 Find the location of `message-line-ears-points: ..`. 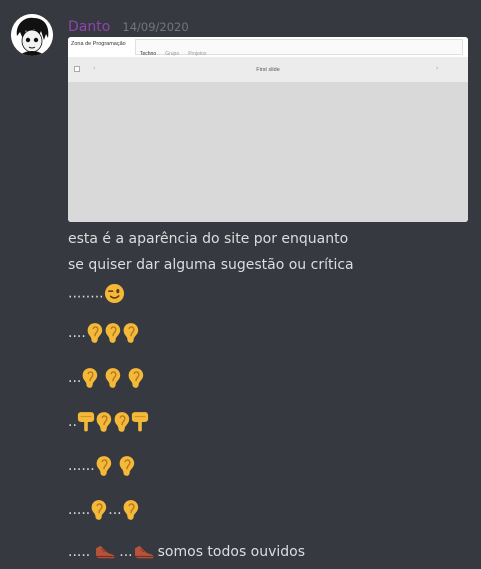

message-line-ears-points: .. is located at coordinates (108, 422).